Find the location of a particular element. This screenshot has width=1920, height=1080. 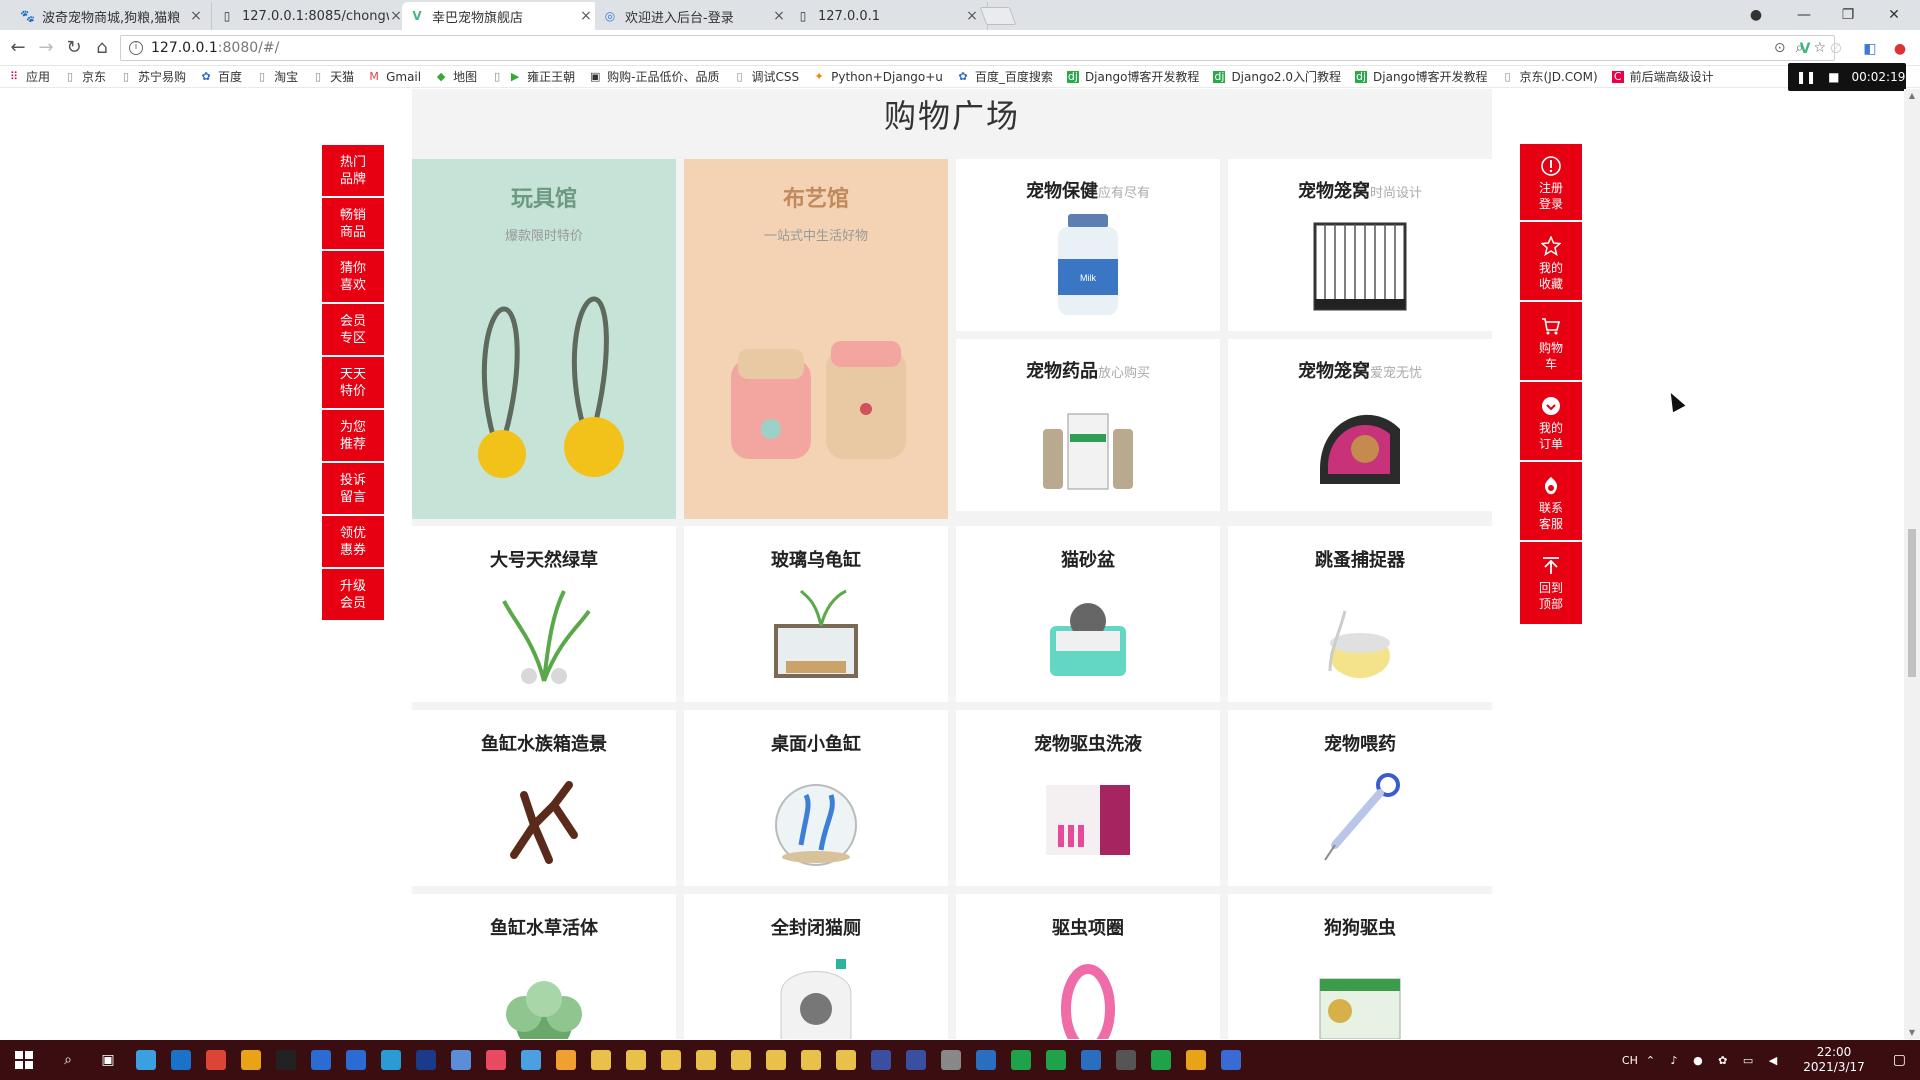

side-nav-item: 畅销 商品 is located at coordinates (353, 223).